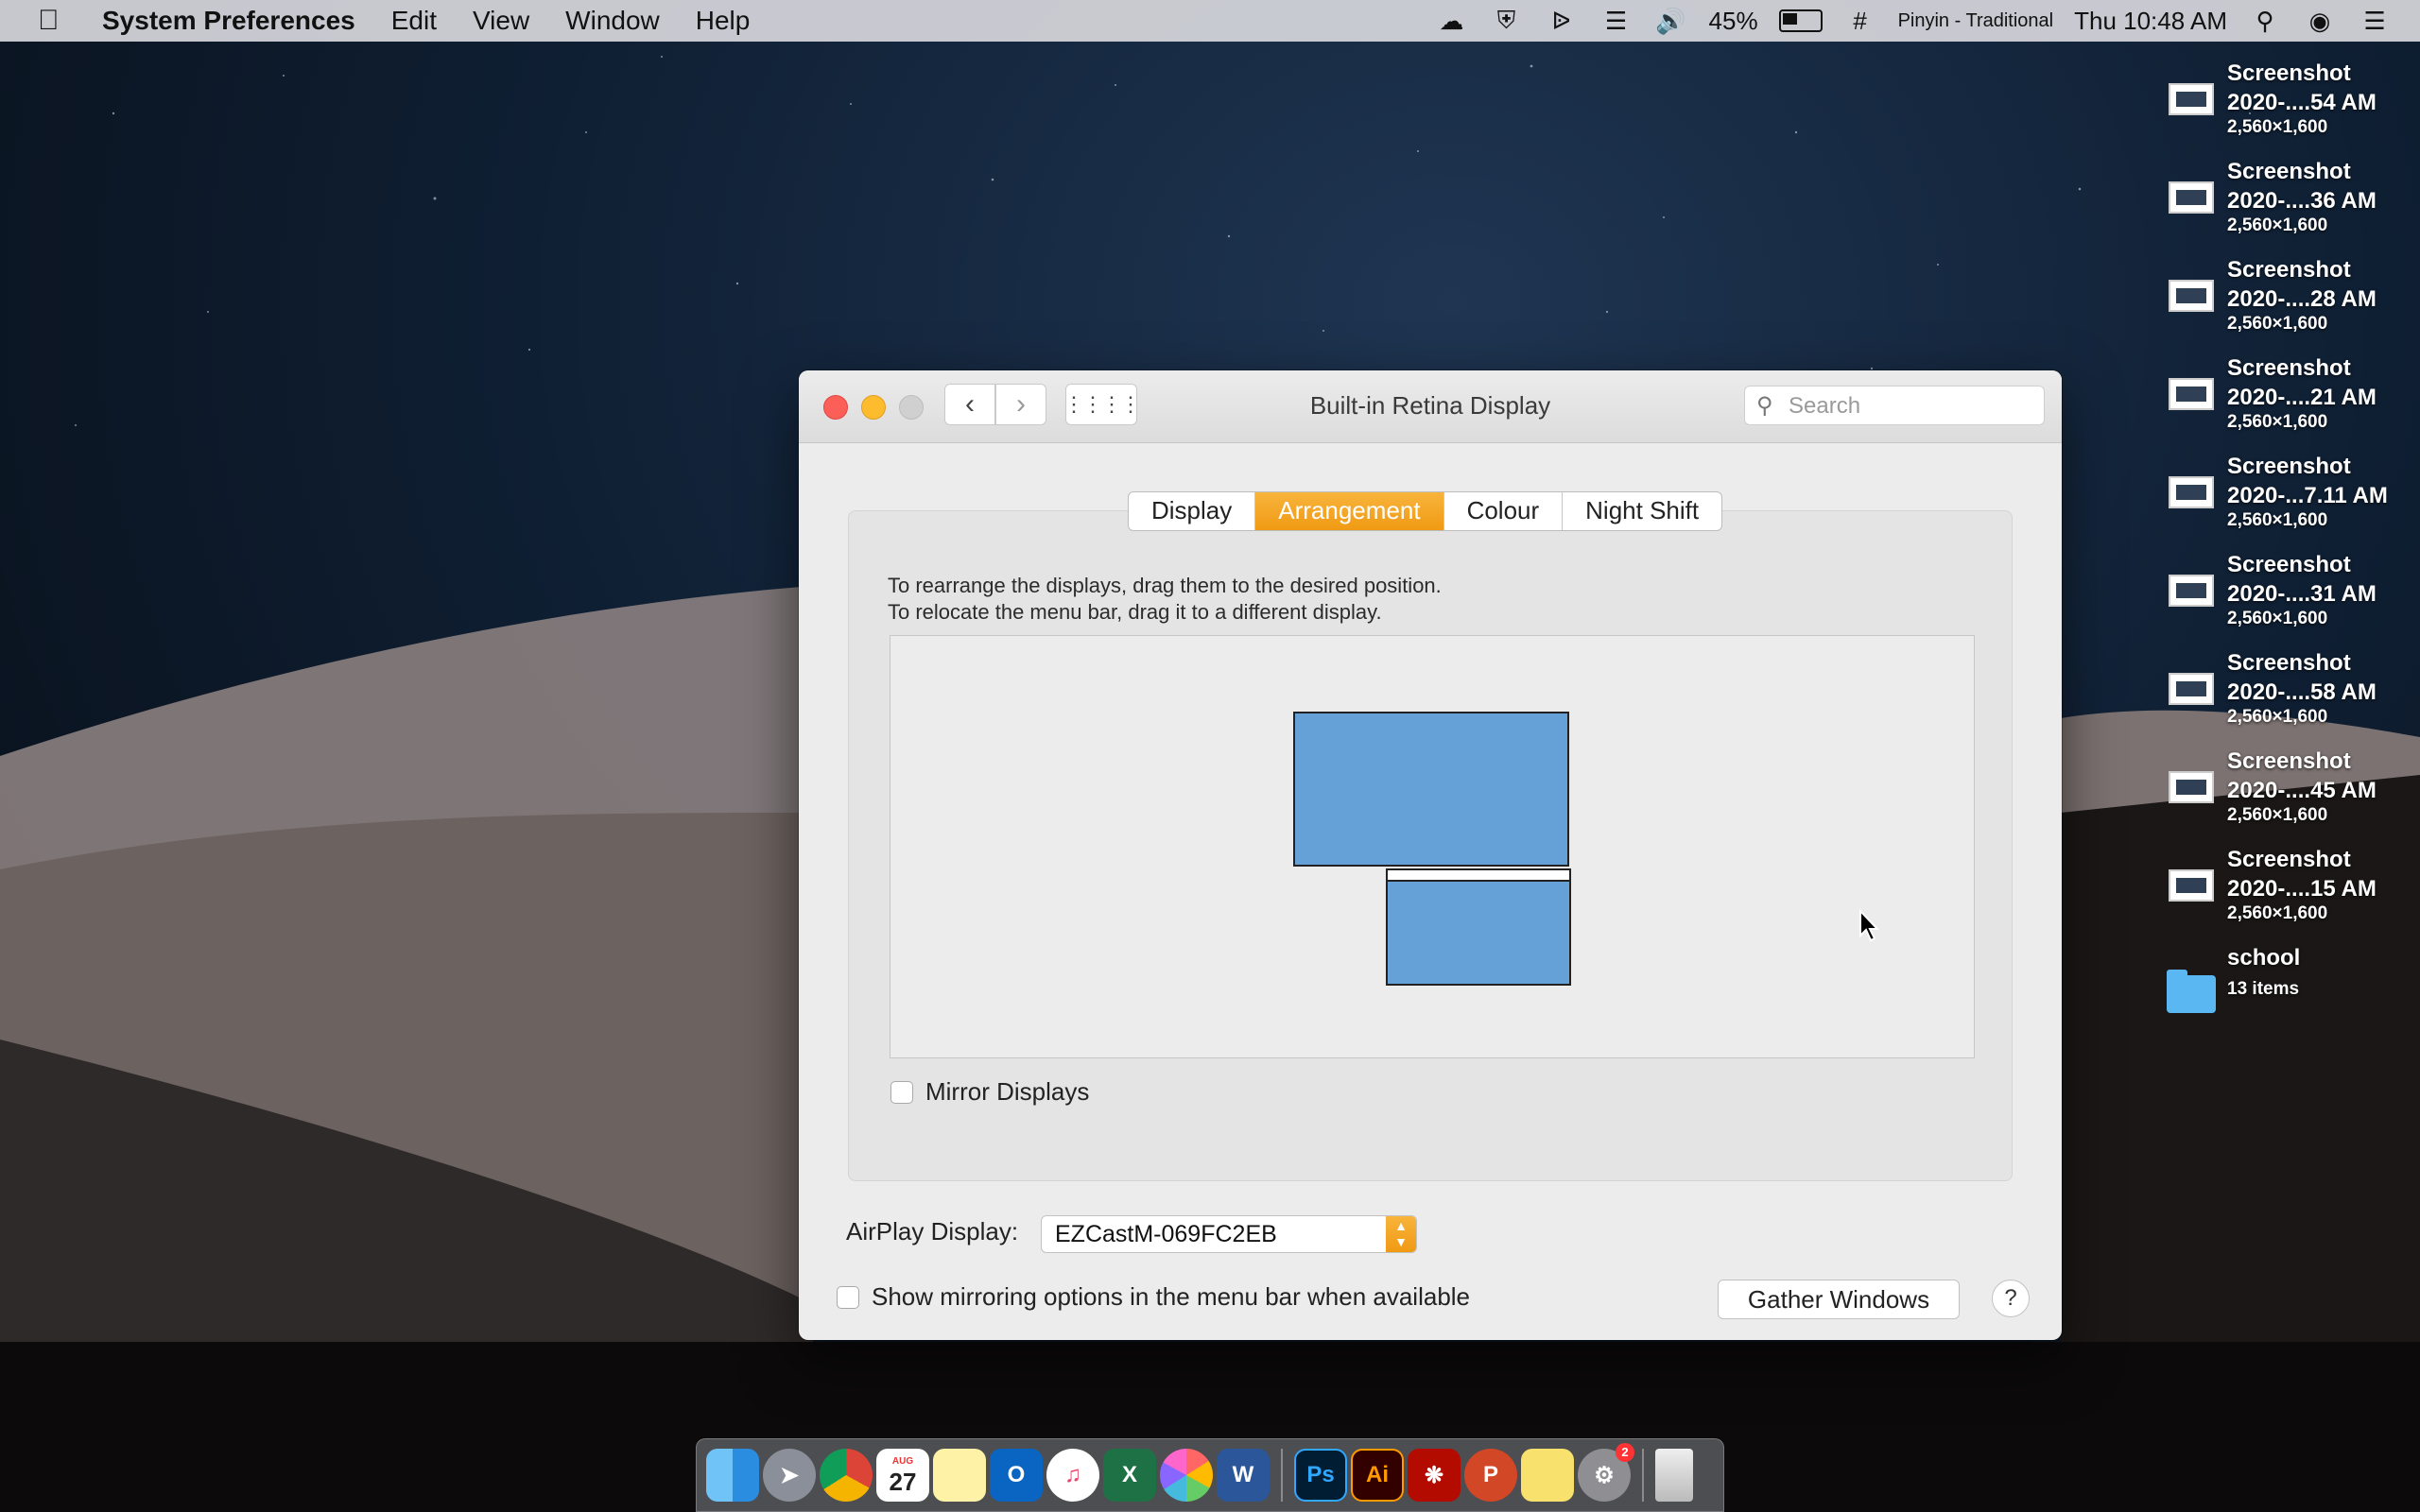 The height and width of the screenshot is (1512, 2420). What do you see at coordinates (848, 1297) in the screenshot?
I see `show-mirroring-checkbox` at bounding box center [848, 1297].